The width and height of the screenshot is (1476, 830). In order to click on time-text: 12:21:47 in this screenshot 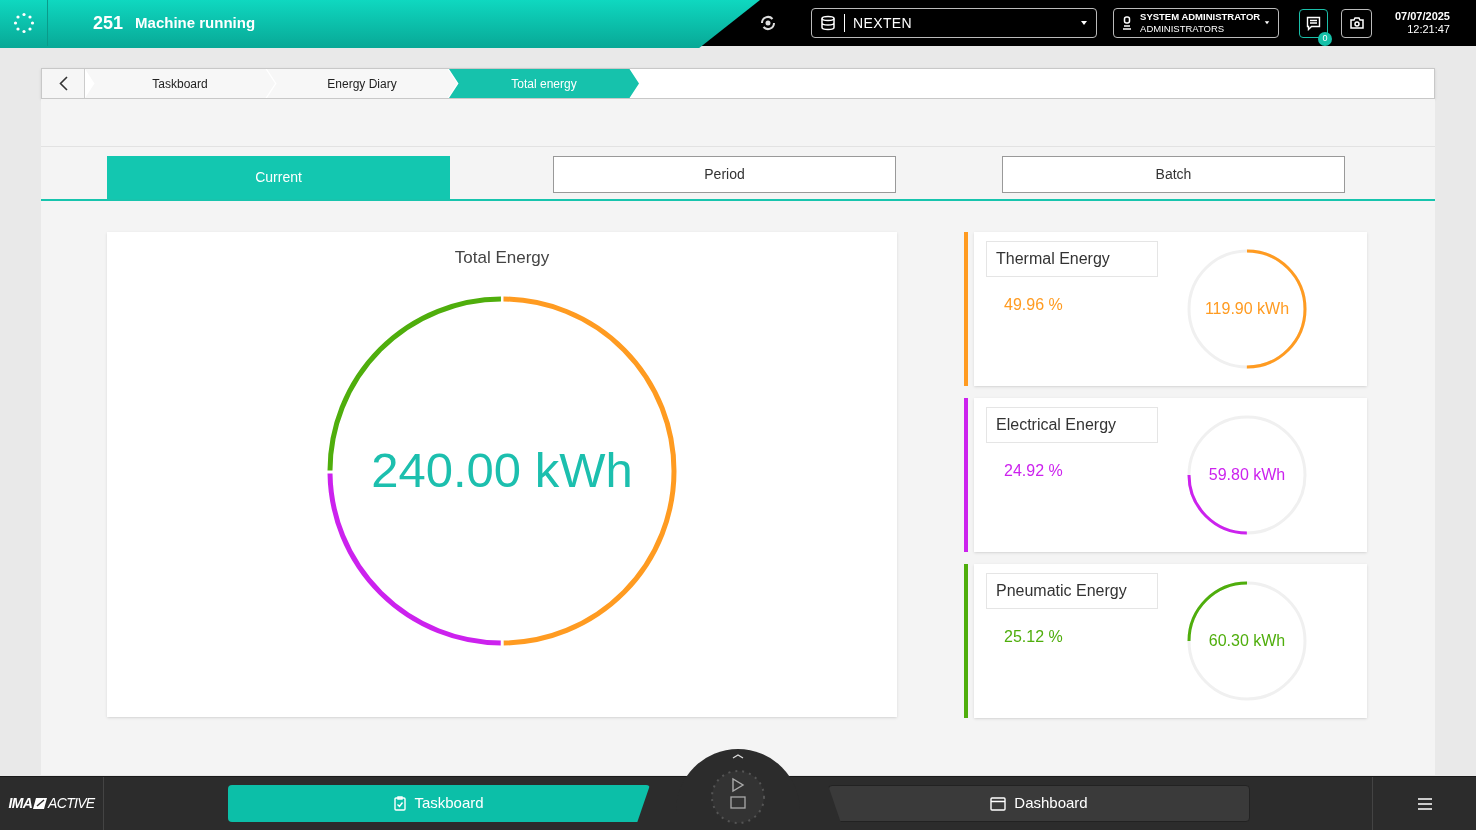, I will do `click(1428, 29)`.